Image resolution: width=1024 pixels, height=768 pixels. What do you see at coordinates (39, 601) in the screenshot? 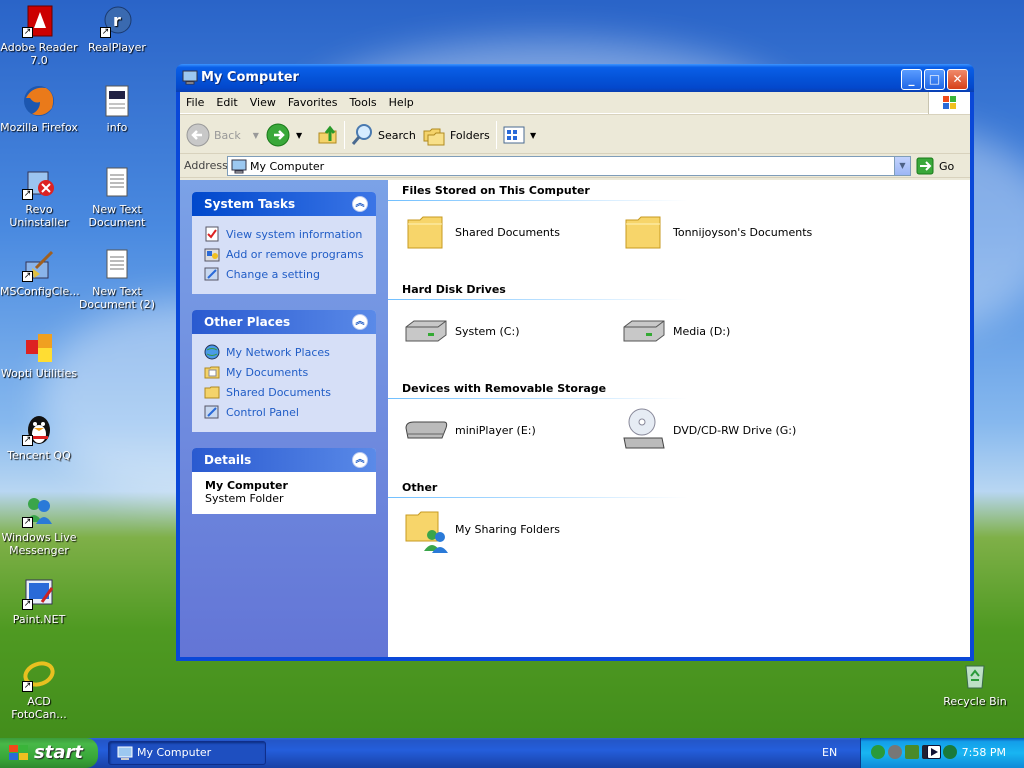
I see `desktop-icon-paintnet: ↗ Paint.NET` at bounding box center [39, 601].